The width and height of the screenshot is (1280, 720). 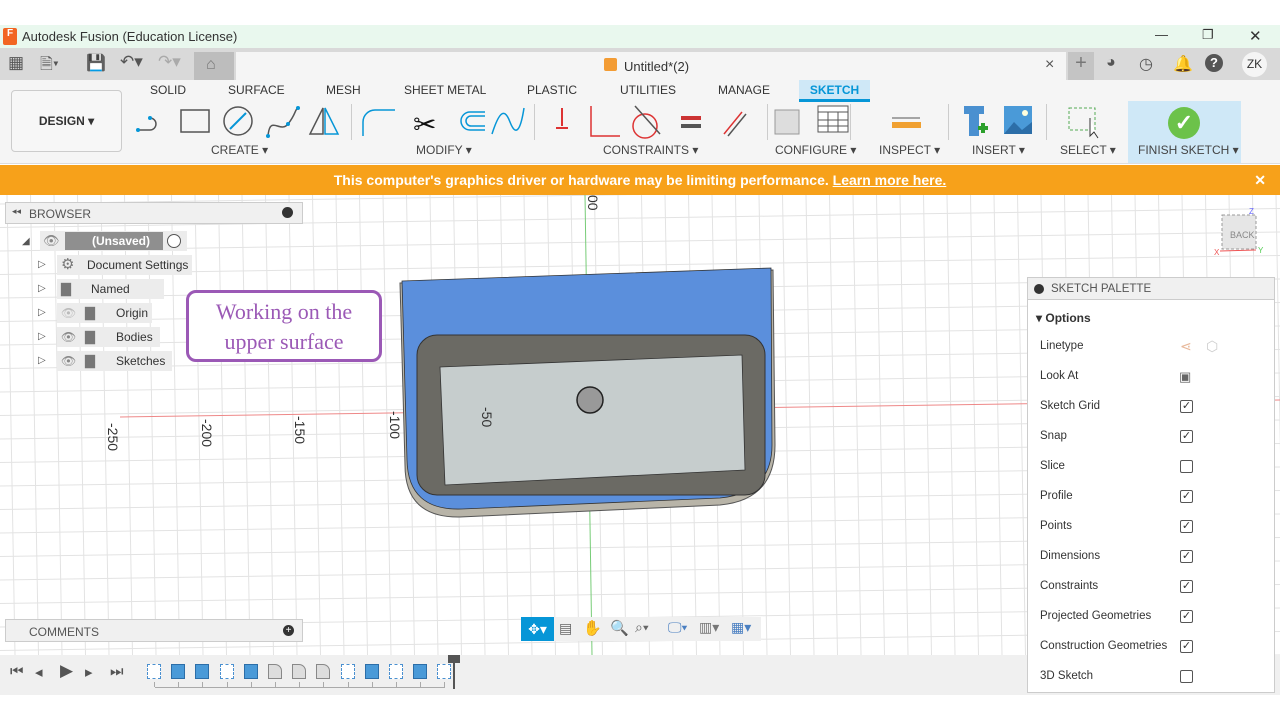 What do you see at coordinates (815, 150) in the screenshot?
I see `configure-menu: CONFIGURE ▾` at bounding box center [815, 150].